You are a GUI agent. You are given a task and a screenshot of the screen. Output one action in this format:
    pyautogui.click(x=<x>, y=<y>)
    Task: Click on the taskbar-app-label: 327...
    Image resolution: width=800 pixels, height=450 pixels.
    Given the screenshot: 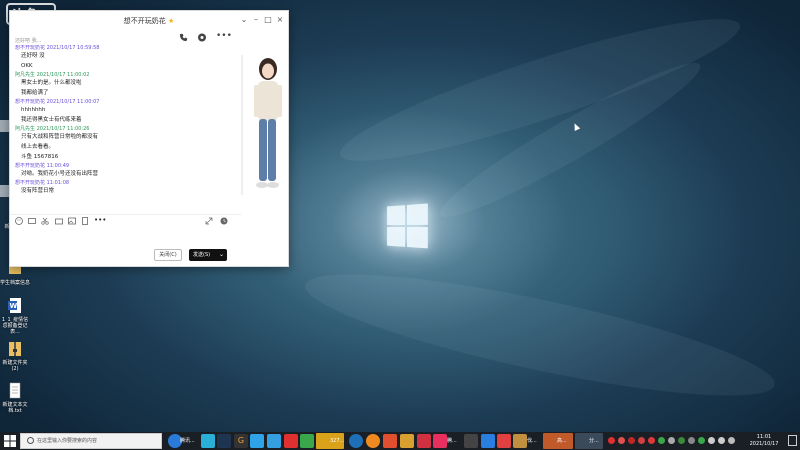 What is the action you would take?
    pyautogui.click(x=337, y=441)
    